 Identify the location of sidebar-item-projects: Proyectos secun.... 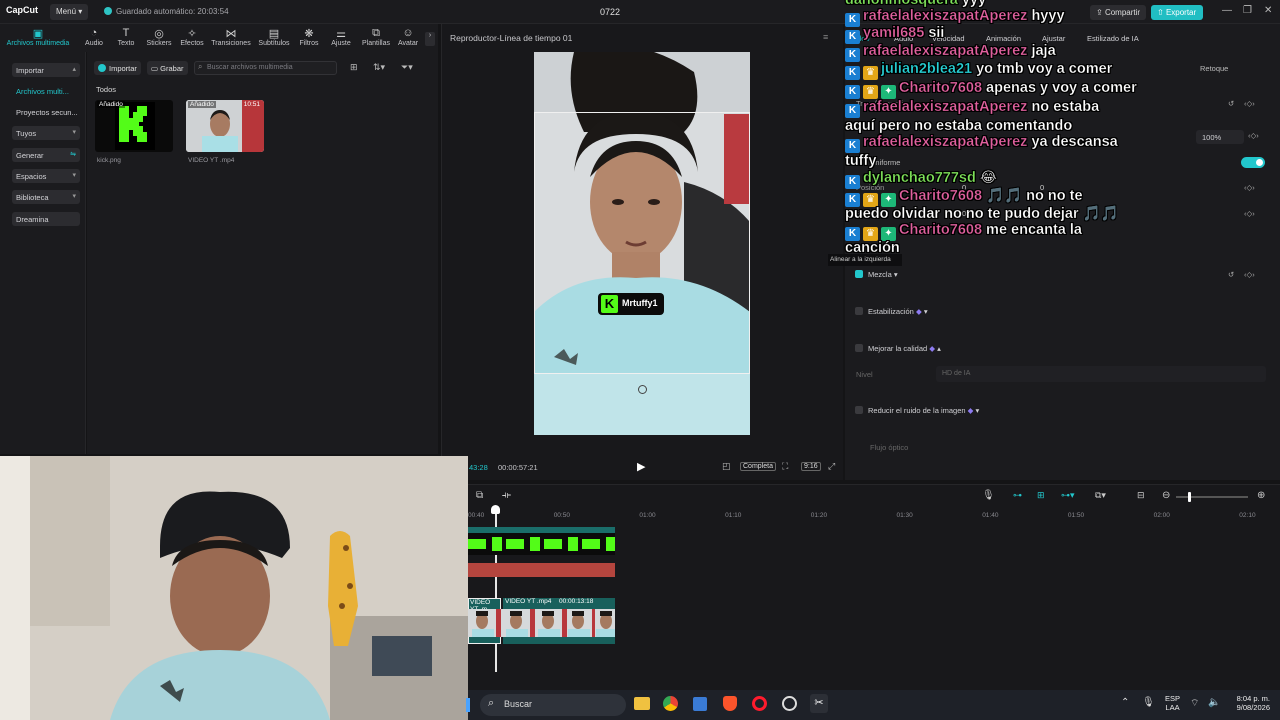
(46, 112).